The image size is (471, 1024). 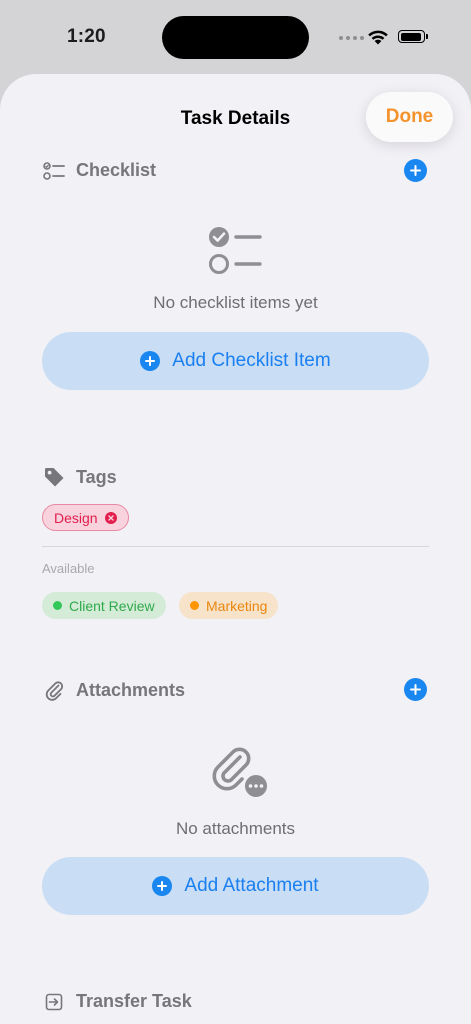 What do you see at coordinates (413, 36) in the screenshot?
I see `battery-icon` at bounding box center [413, 36].